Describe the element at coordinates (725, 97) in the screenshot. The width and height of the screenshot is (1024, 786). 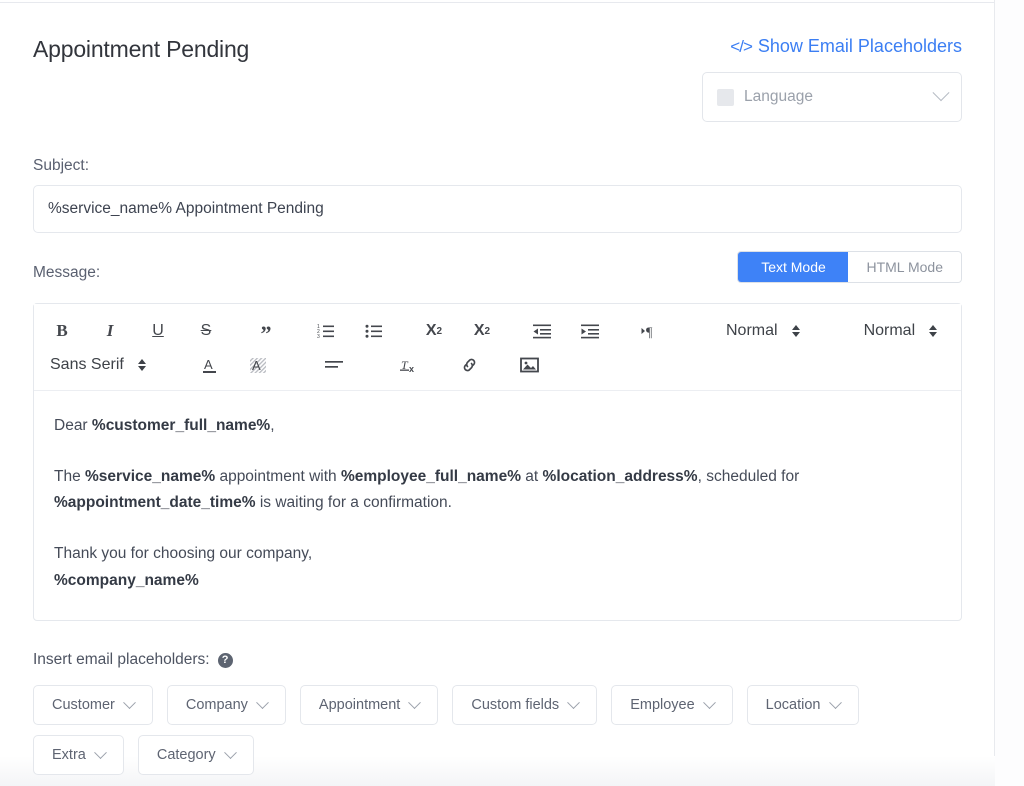
I see `language-flag-icon` at that location.